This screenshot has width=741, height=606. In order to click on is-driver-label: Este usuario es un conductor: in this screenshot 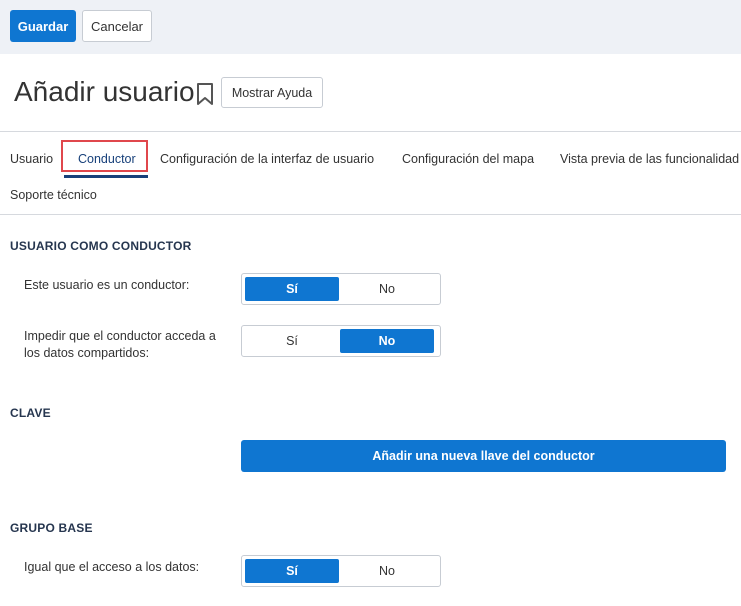, I will do `click(107, 285)`.